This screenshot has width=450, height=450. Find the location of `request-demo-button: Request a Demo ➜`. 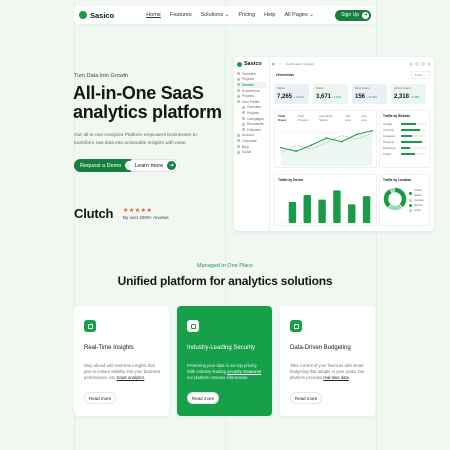

request-demo-button: Request a Demo ➜ is located at coordinates (105, 165).